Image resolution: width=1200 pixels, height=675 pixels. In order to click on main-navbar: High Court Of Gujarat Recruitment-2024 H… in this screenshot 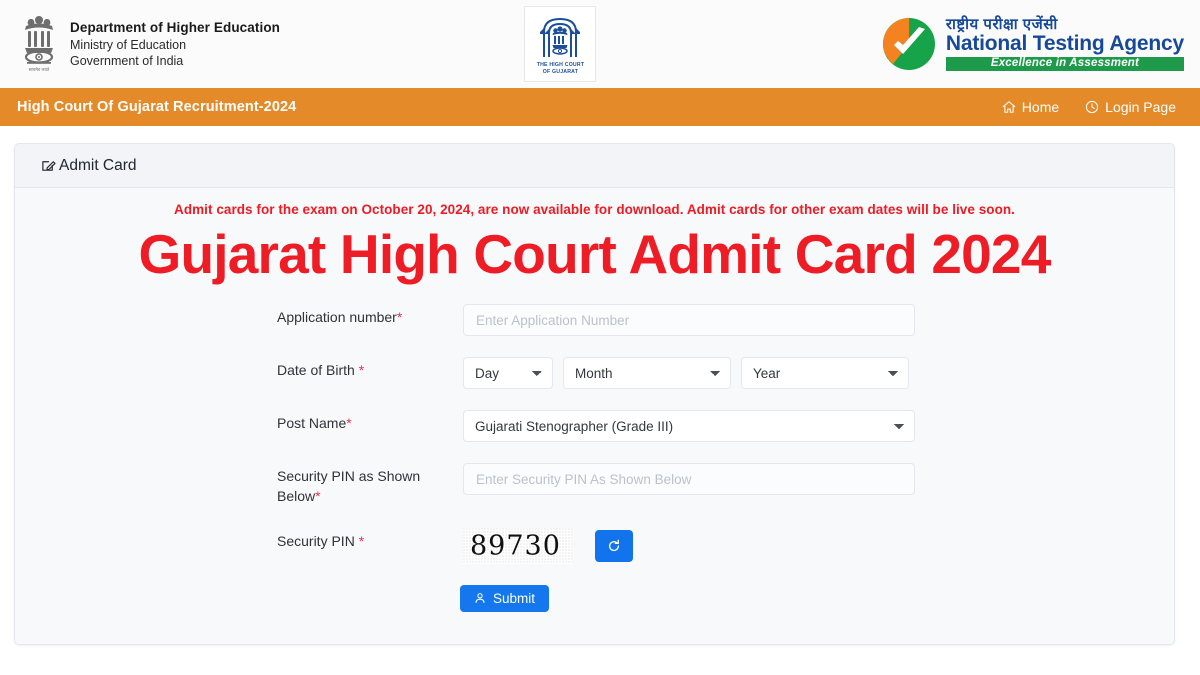, I will do `click(600, 107)`.